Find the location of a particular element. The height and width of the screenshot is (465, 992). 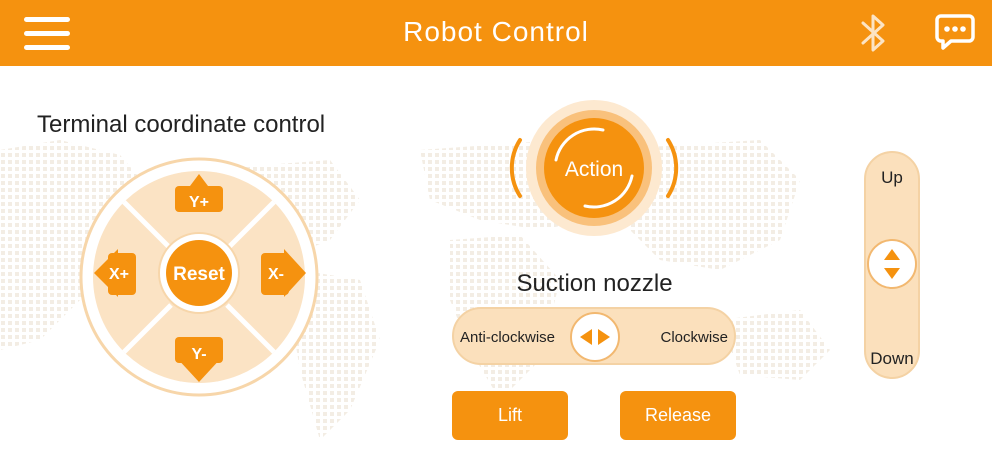

rotation-knob is located at coordinates (595, 337).